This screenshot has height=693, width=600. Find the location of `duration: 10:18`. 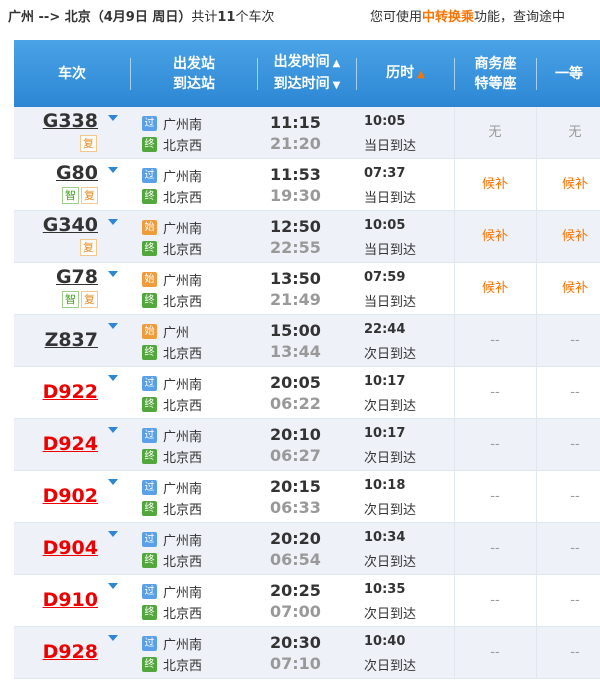

duration: 10:18 is located at coordinates (385, 485).